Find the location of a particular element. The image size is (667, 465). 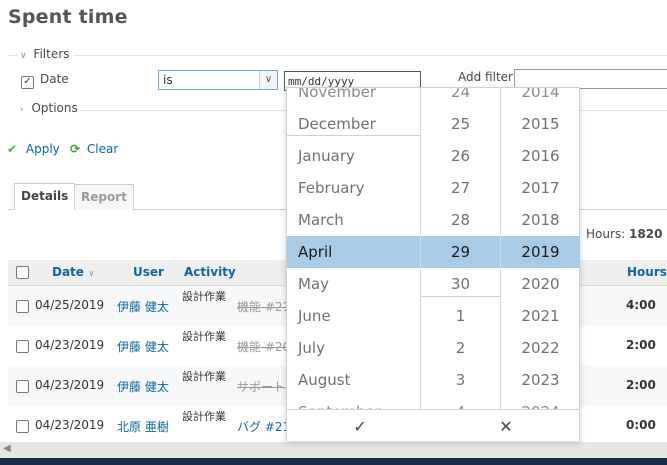

month-option: May is located at coordinates (353, 284).